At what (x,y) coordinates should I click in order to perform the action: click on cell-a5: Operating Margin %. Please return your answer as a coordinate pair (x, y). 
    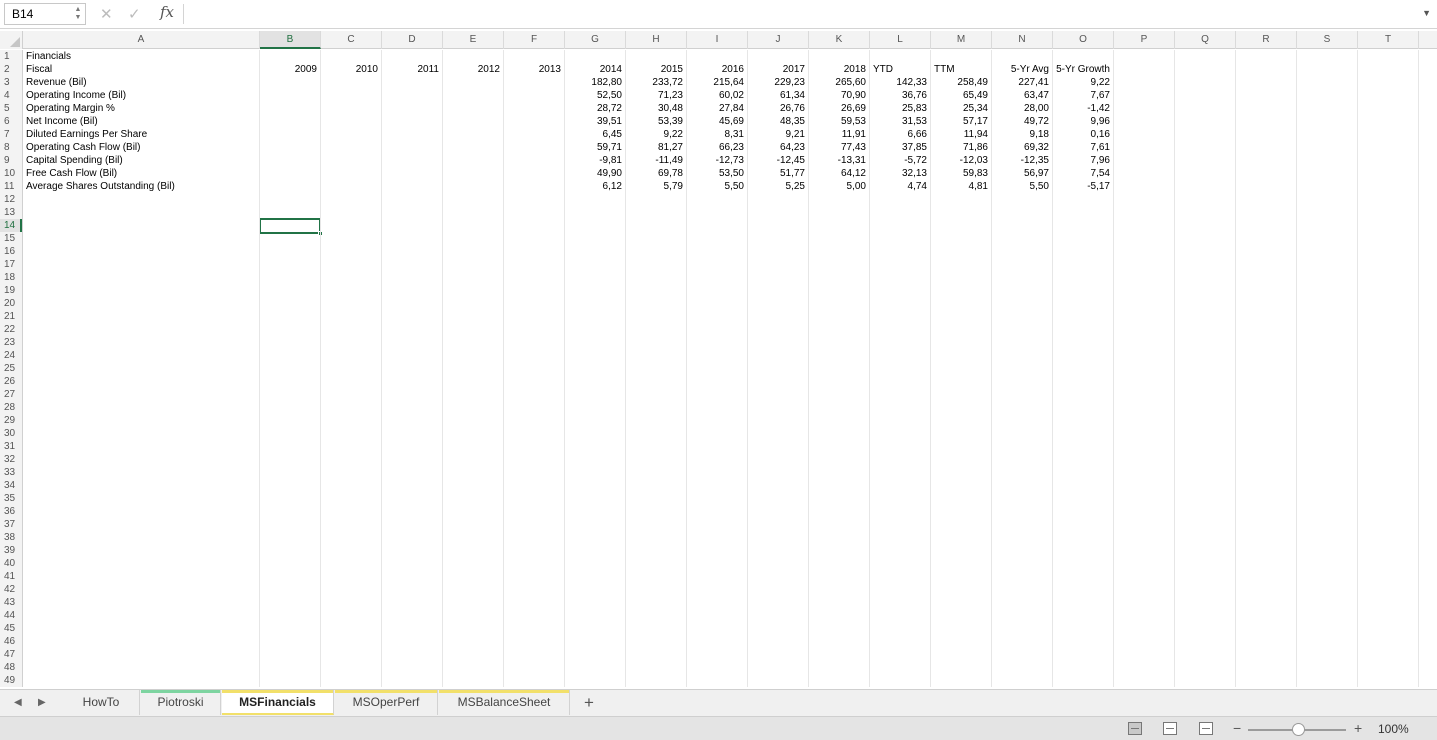
    Looking at the image, I should click on (141, 108).